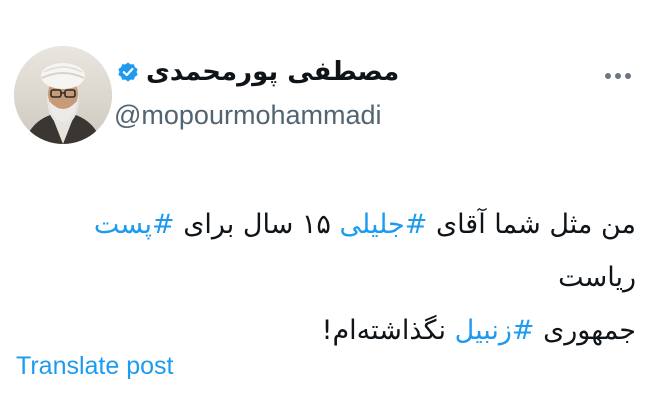  I want to click on tweet-text-segment: ۱۵ سال برای, so click(257, 224).